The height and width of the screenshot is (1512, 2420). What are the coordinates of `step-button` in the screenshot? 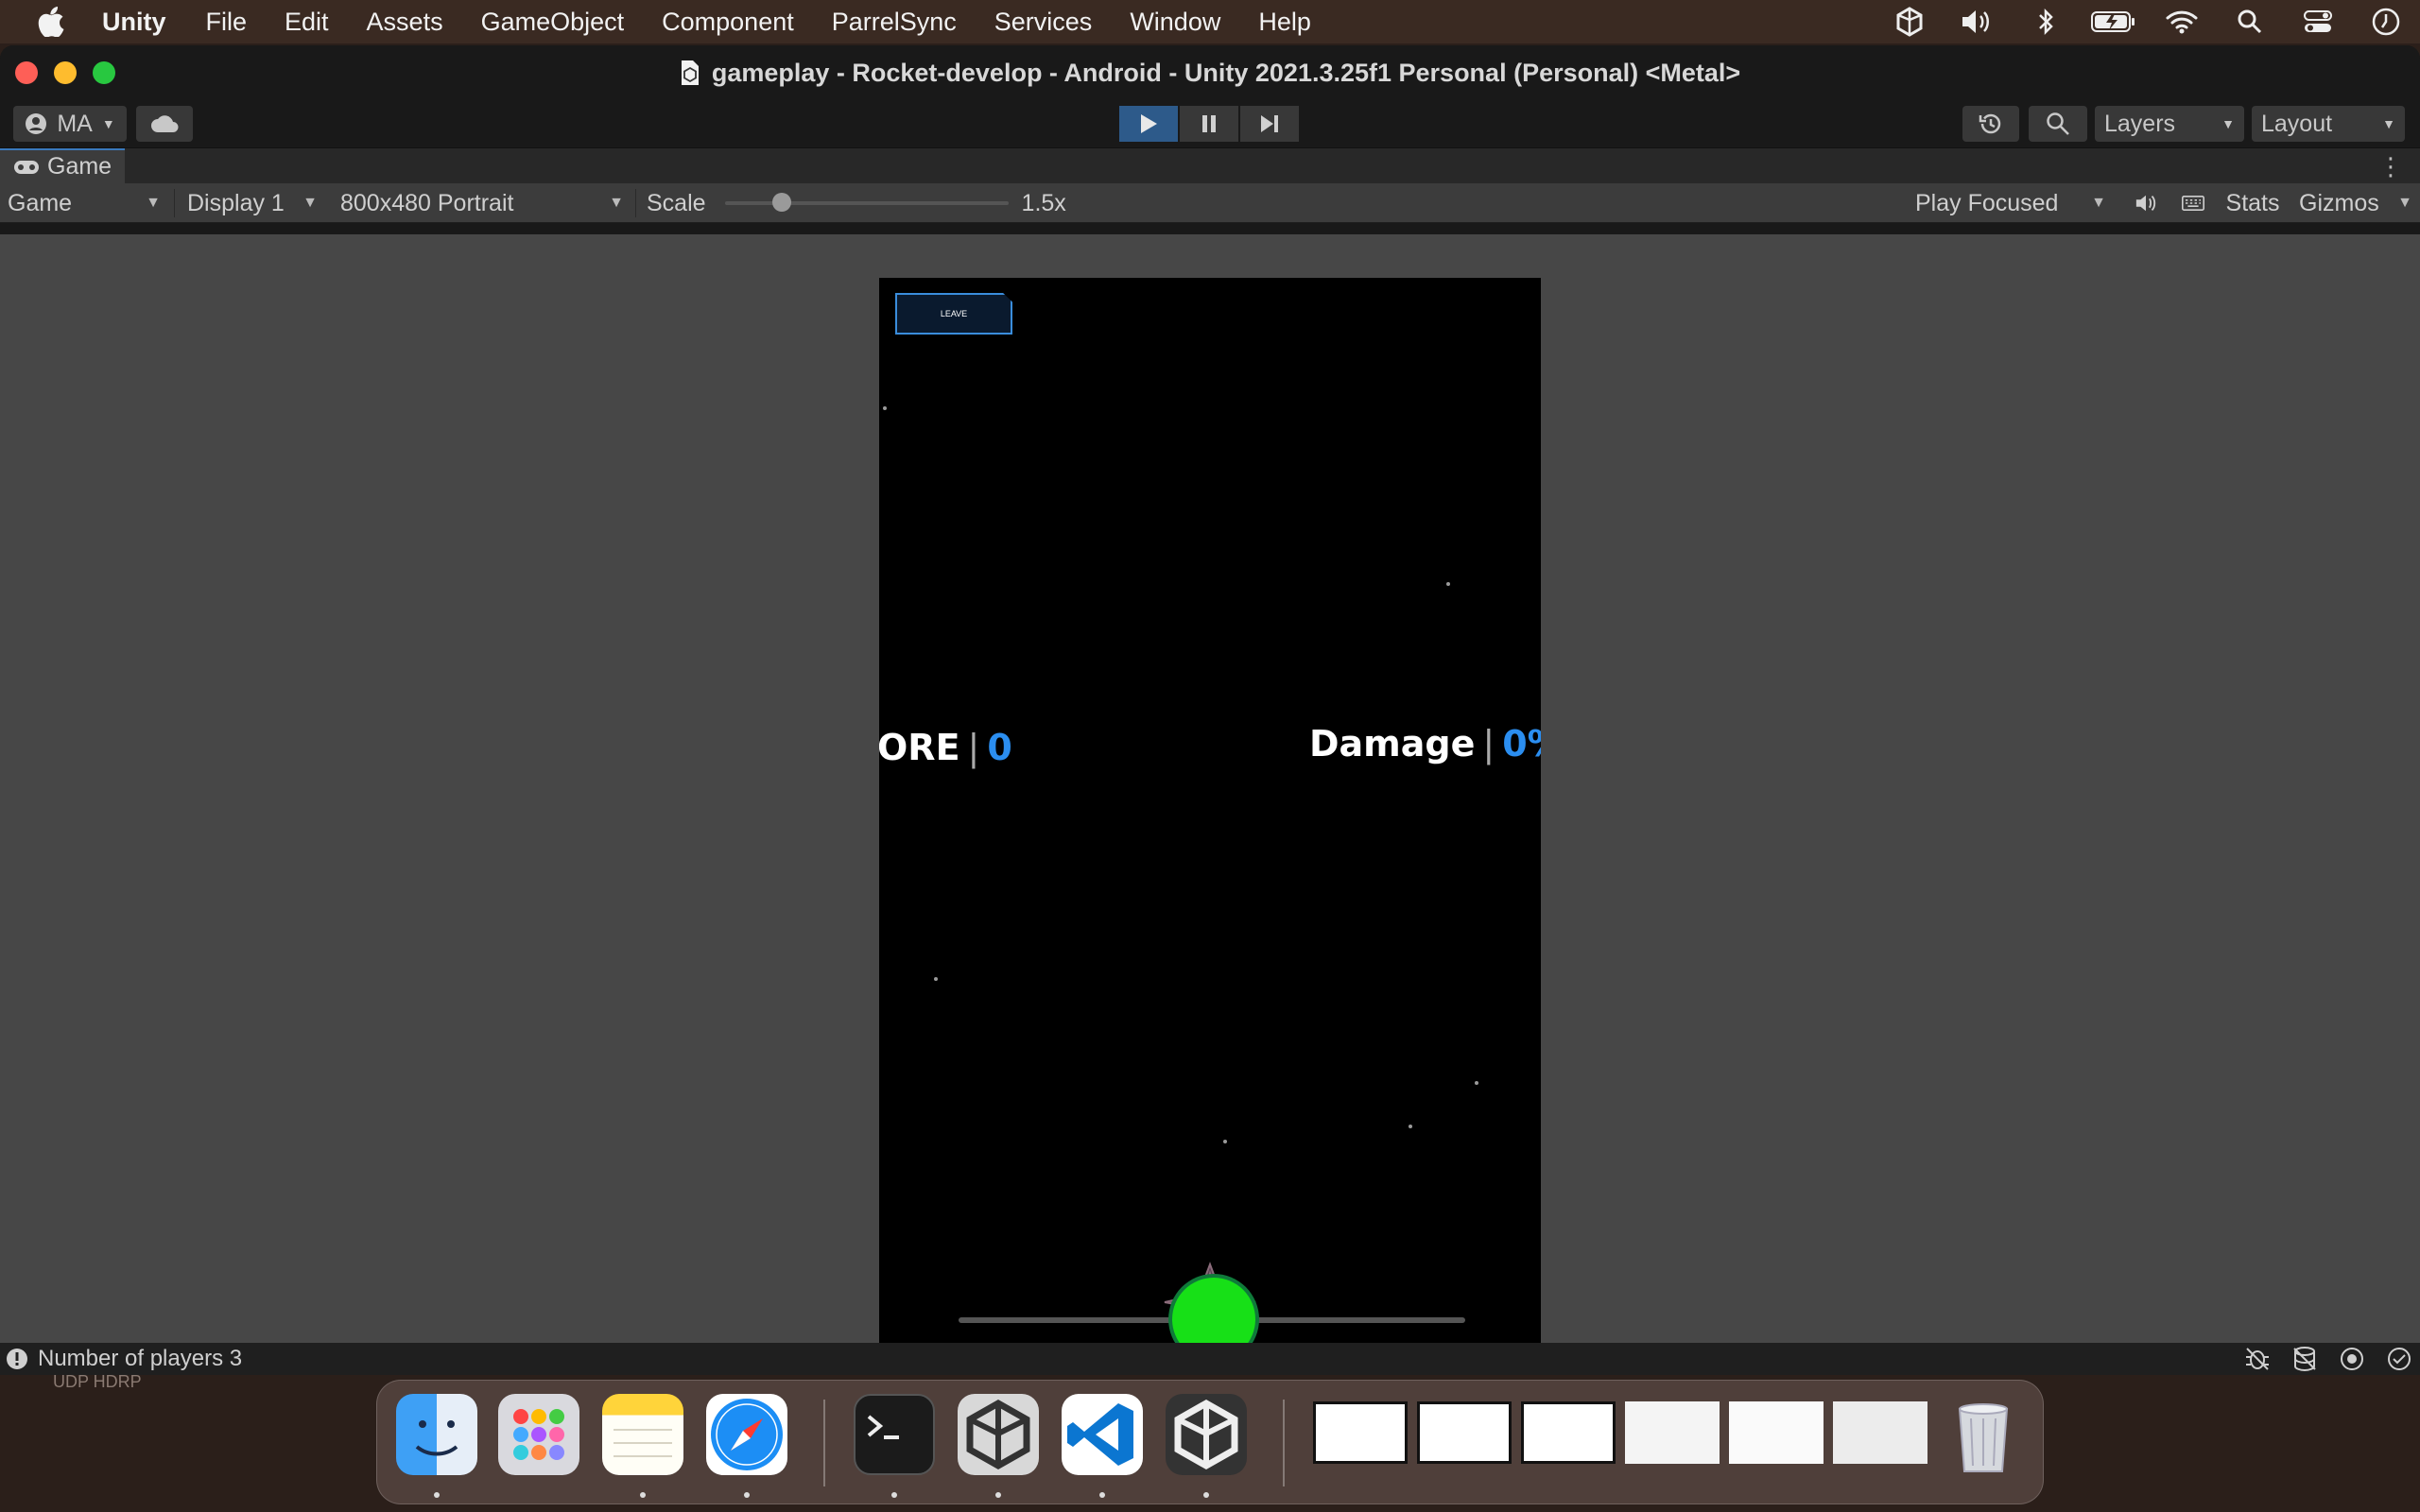 It's located at (1269, 124).